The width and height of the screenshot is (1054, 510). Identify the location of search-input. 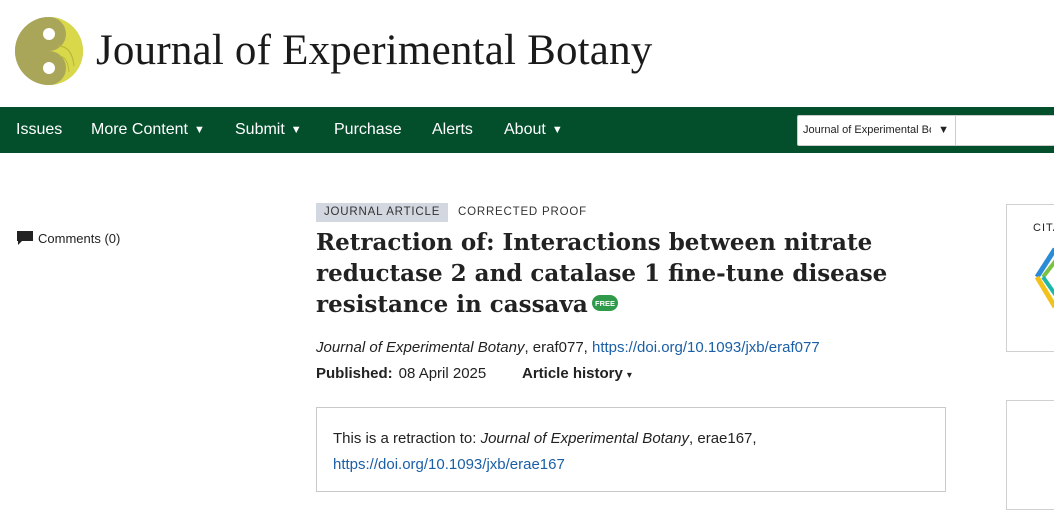
(1005, 130).